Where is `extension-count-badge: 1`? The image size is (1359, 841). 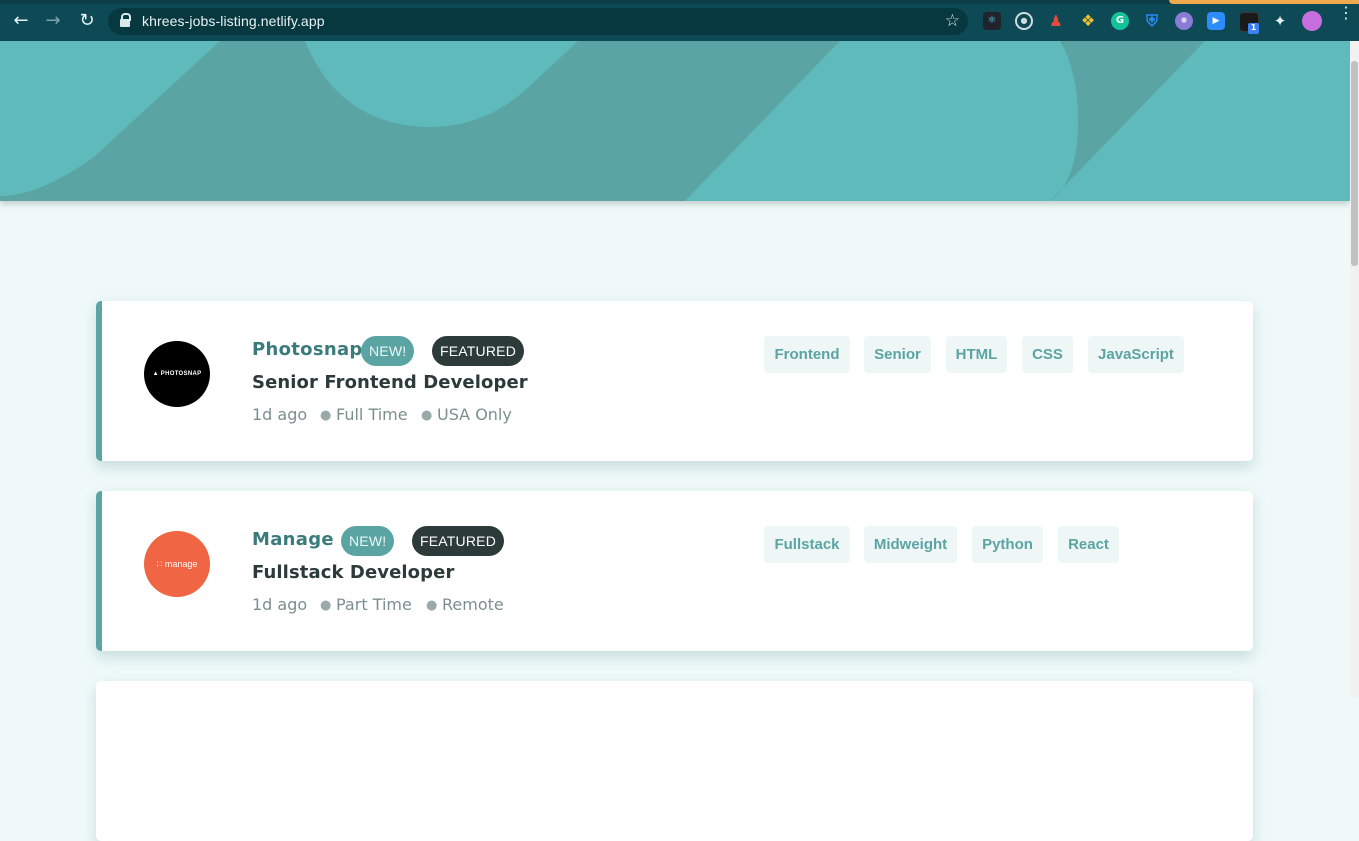
extension-count-badge: 1 is located at coordinates (1253, 28).